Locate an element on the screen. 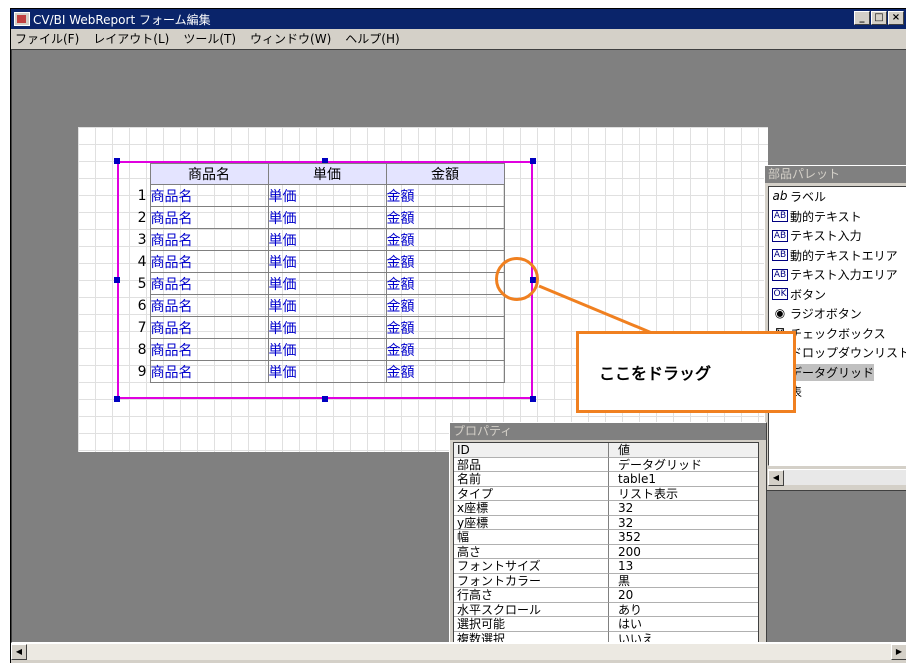  menu-window: ウィンドウ(W) is located at coordinates (290, 38).